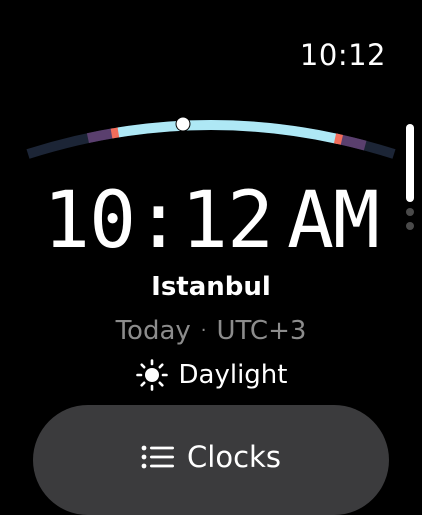  Describe the element at coordinates (158, 221) in the screenshot. I see `time-value: 10:12` at that location.